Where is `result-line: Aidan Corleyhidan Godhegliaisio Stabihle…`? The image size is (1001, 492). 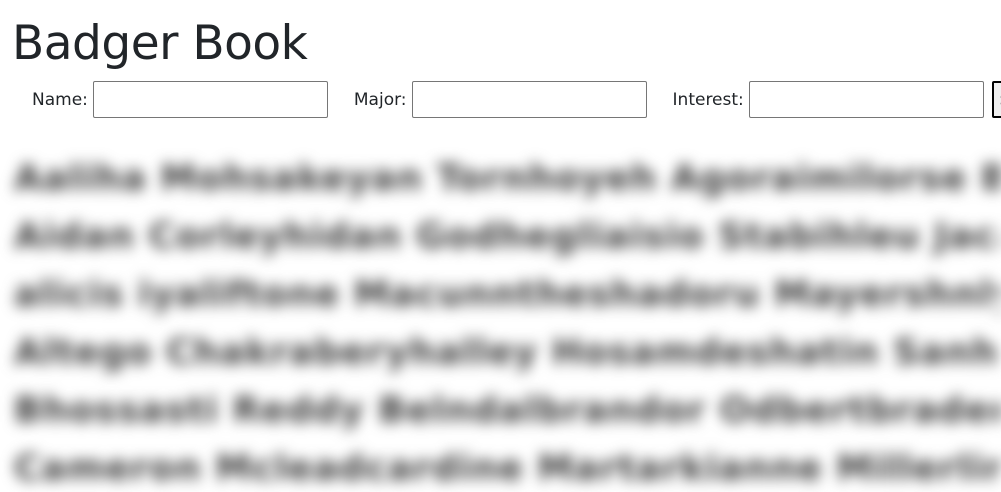 result-line: Aidan Corleyhidan Godhegliaisio Stabihle… is located at coordinates (507, 236).